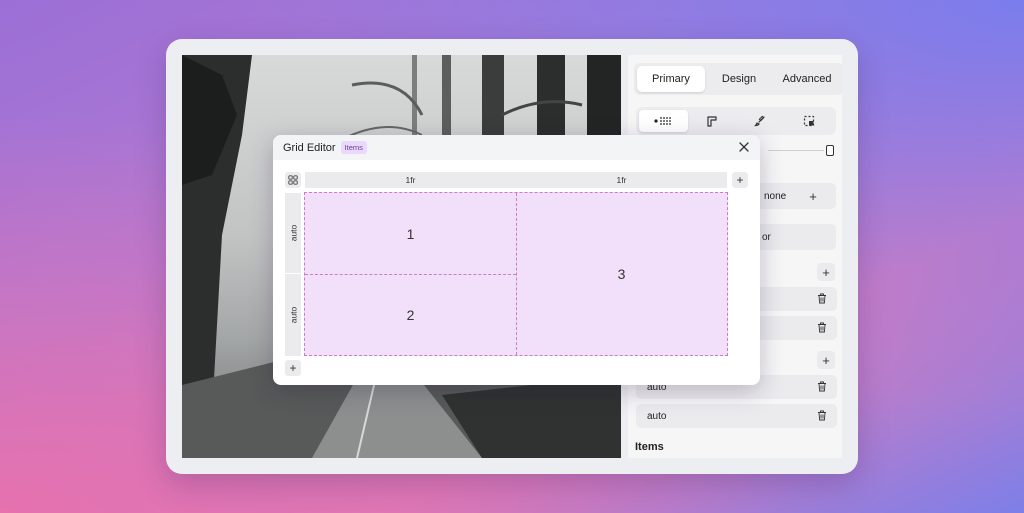 This screenshot has width=1024, height=513. What do you see at coordinates (657, 416) in the screenshot?
I see `row-track-2-value: auto` at bounding box center [657, 416].